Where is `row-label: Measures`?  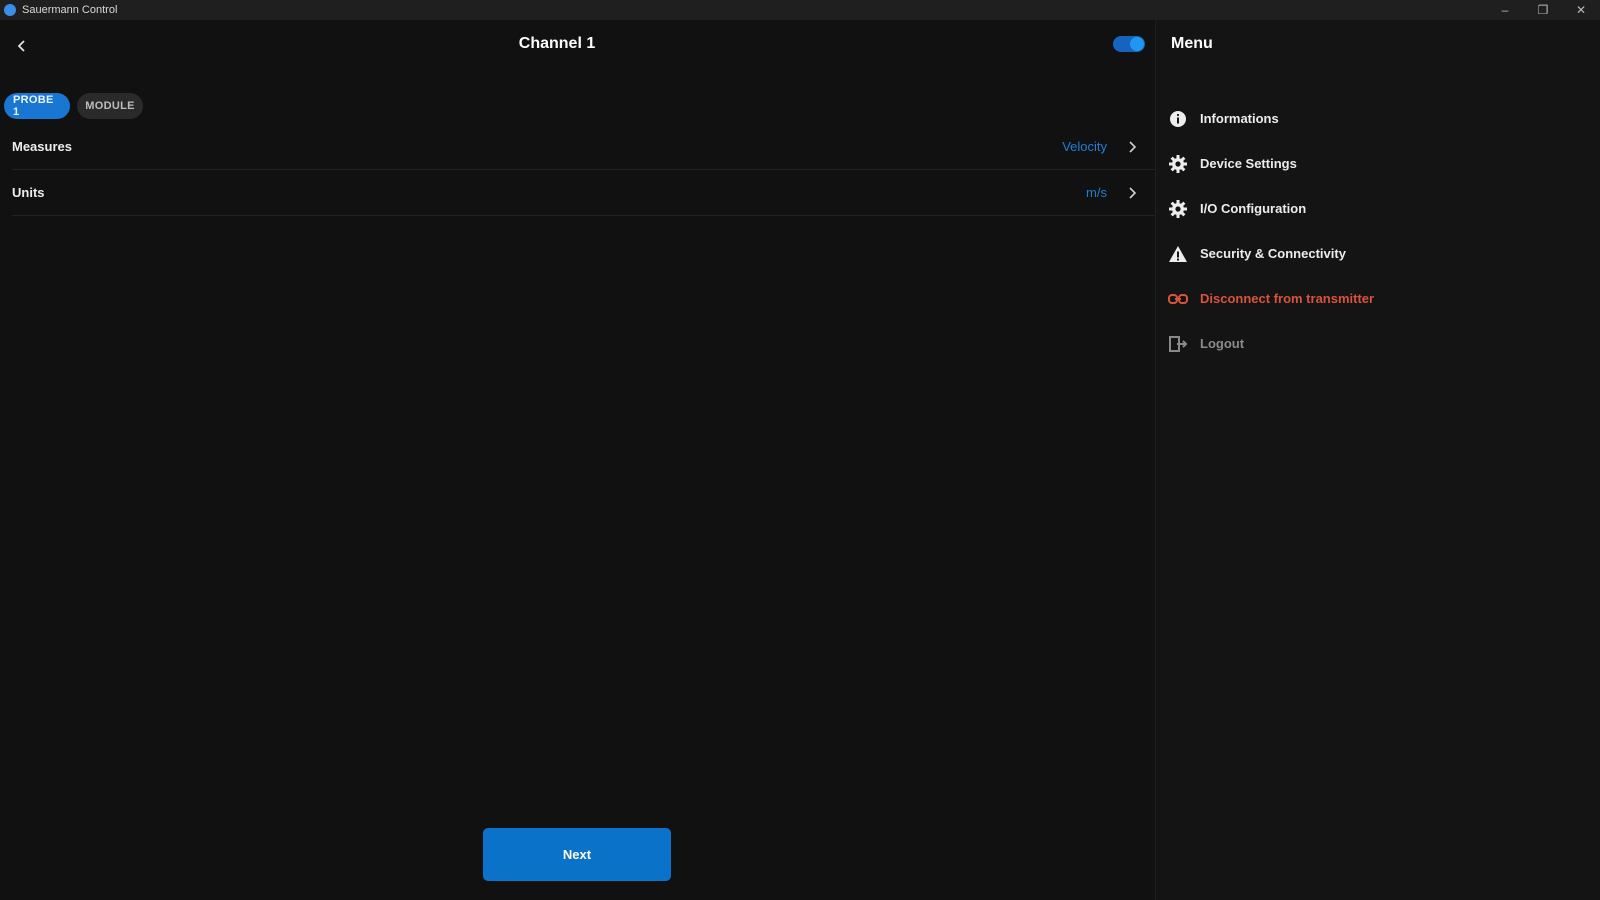 row-label: Measures is located at coordinates (42, 146).